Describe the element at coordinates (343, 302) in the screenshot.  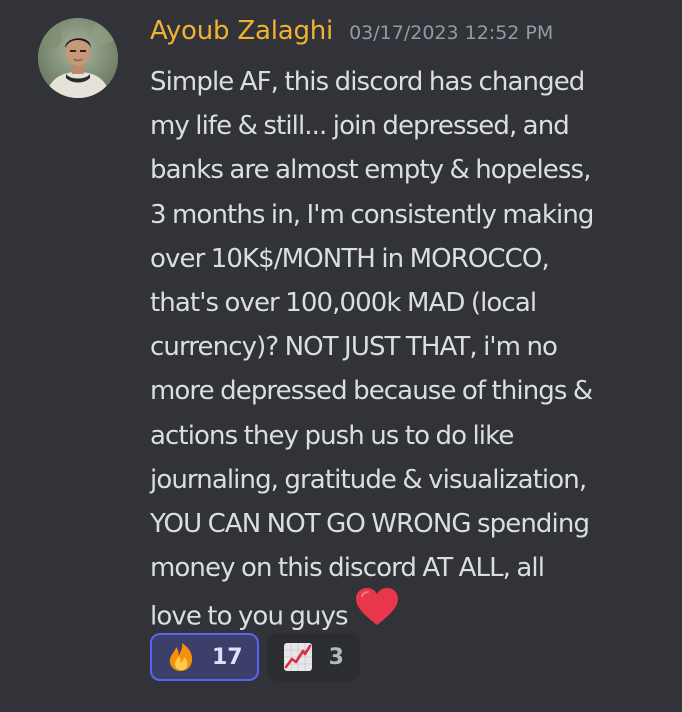
I see `message-line: that's over 100,000k MAD (local` at that location.